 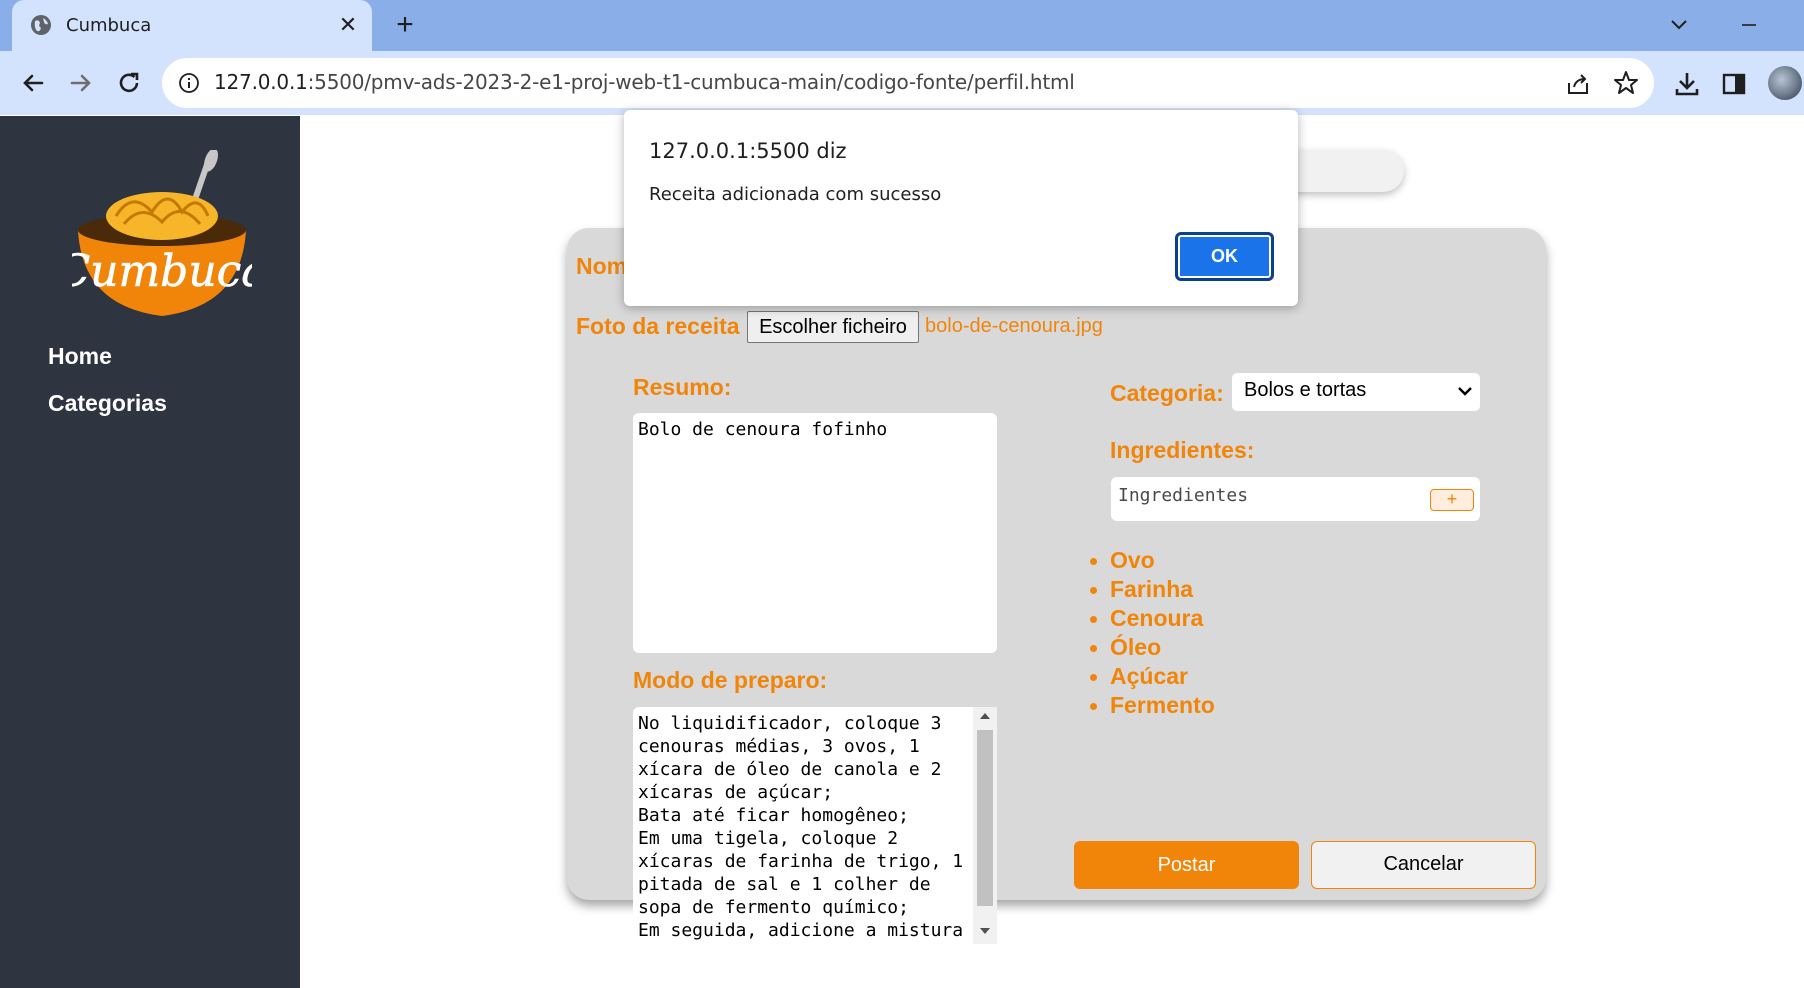 What do you see at coordinates (1152, 589) in the screenshot?
I see `list-item: Farinha` at bounding box center [1152, 589].